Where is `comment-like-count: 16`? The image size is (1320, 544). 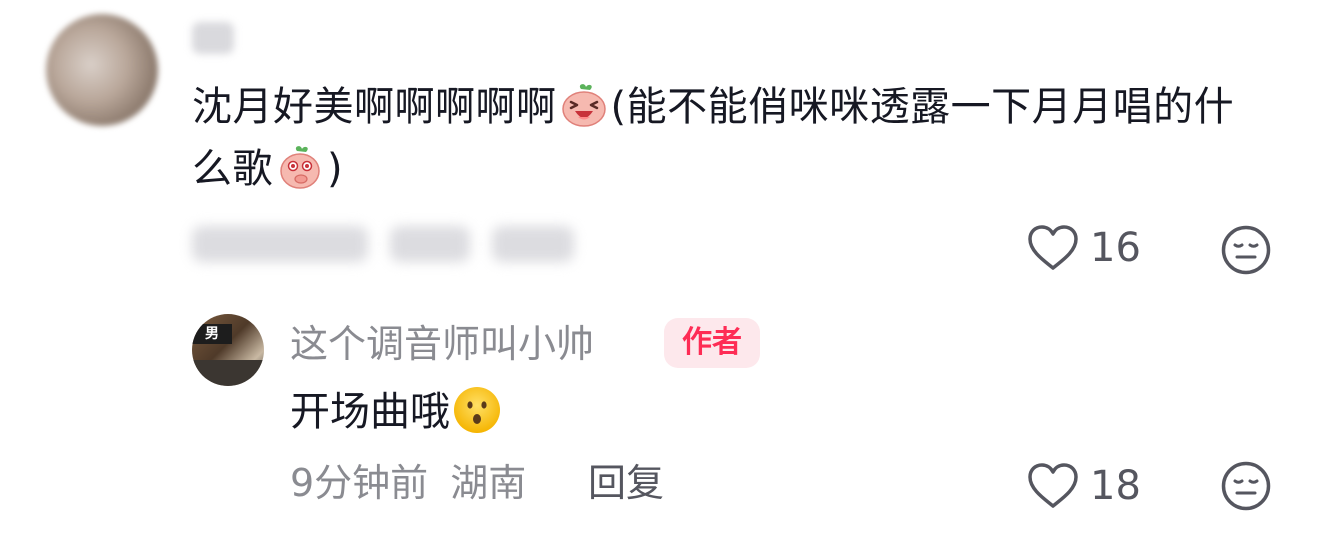
comment-like-count: 16 is located at coordinates (1115, 248).